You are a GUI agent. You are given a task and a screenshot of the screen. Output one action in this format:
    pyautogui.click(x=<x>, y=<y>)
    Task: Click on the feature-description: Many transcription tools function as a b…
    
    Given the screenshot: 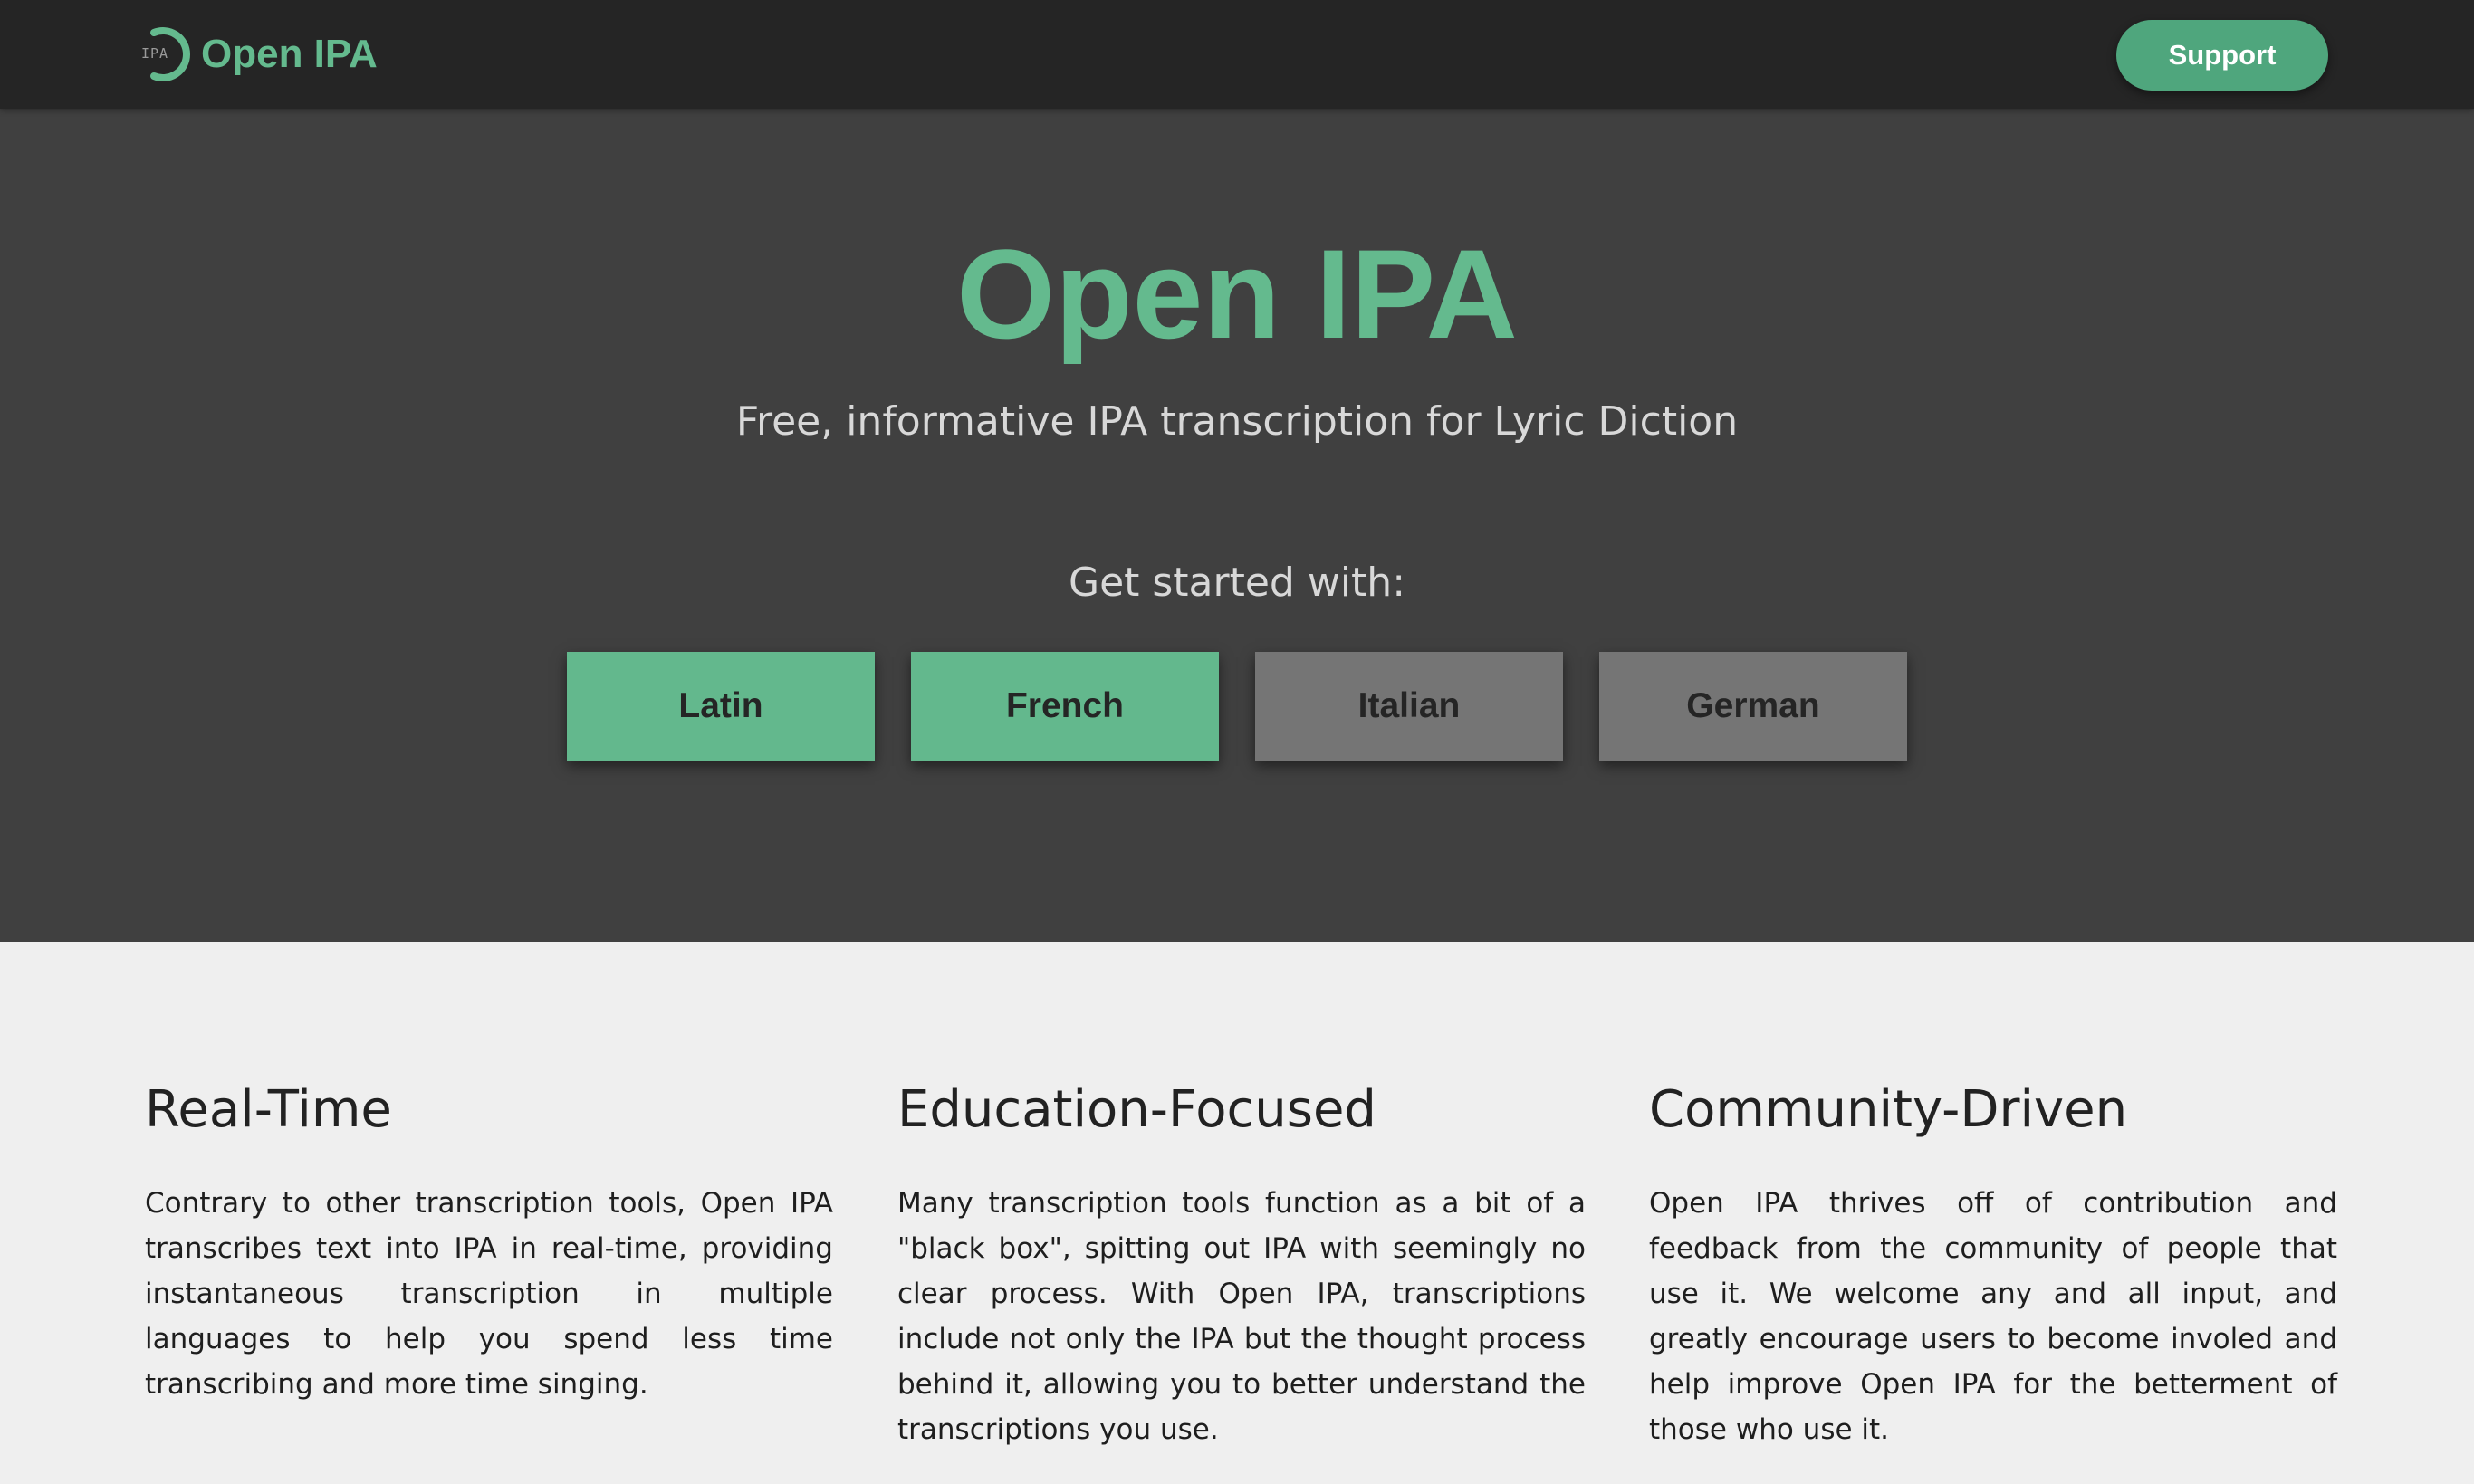 What is the action you would take?
    pyautogui.click(x=1242, y=1316)
    